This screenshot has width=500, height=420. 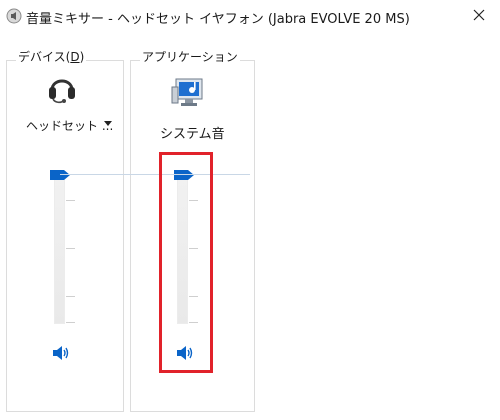 I want to click on applications-group-label: アプリケーション, so click(x=190, y=56).